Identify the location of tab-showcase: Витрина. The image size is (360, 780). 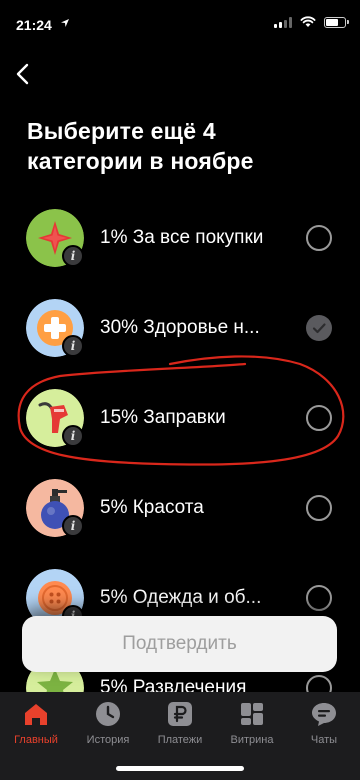
(252, 722).